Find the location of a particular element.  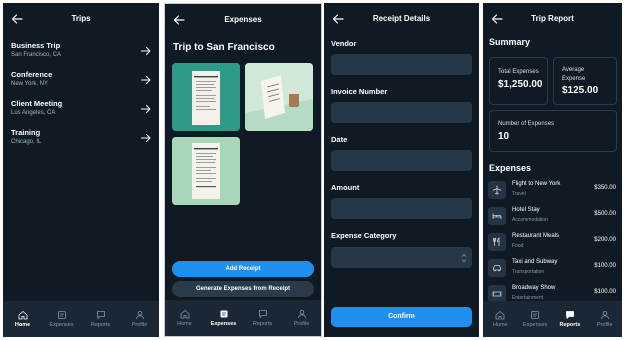

expense-category: Transportation is located at coordinates (528, 272).